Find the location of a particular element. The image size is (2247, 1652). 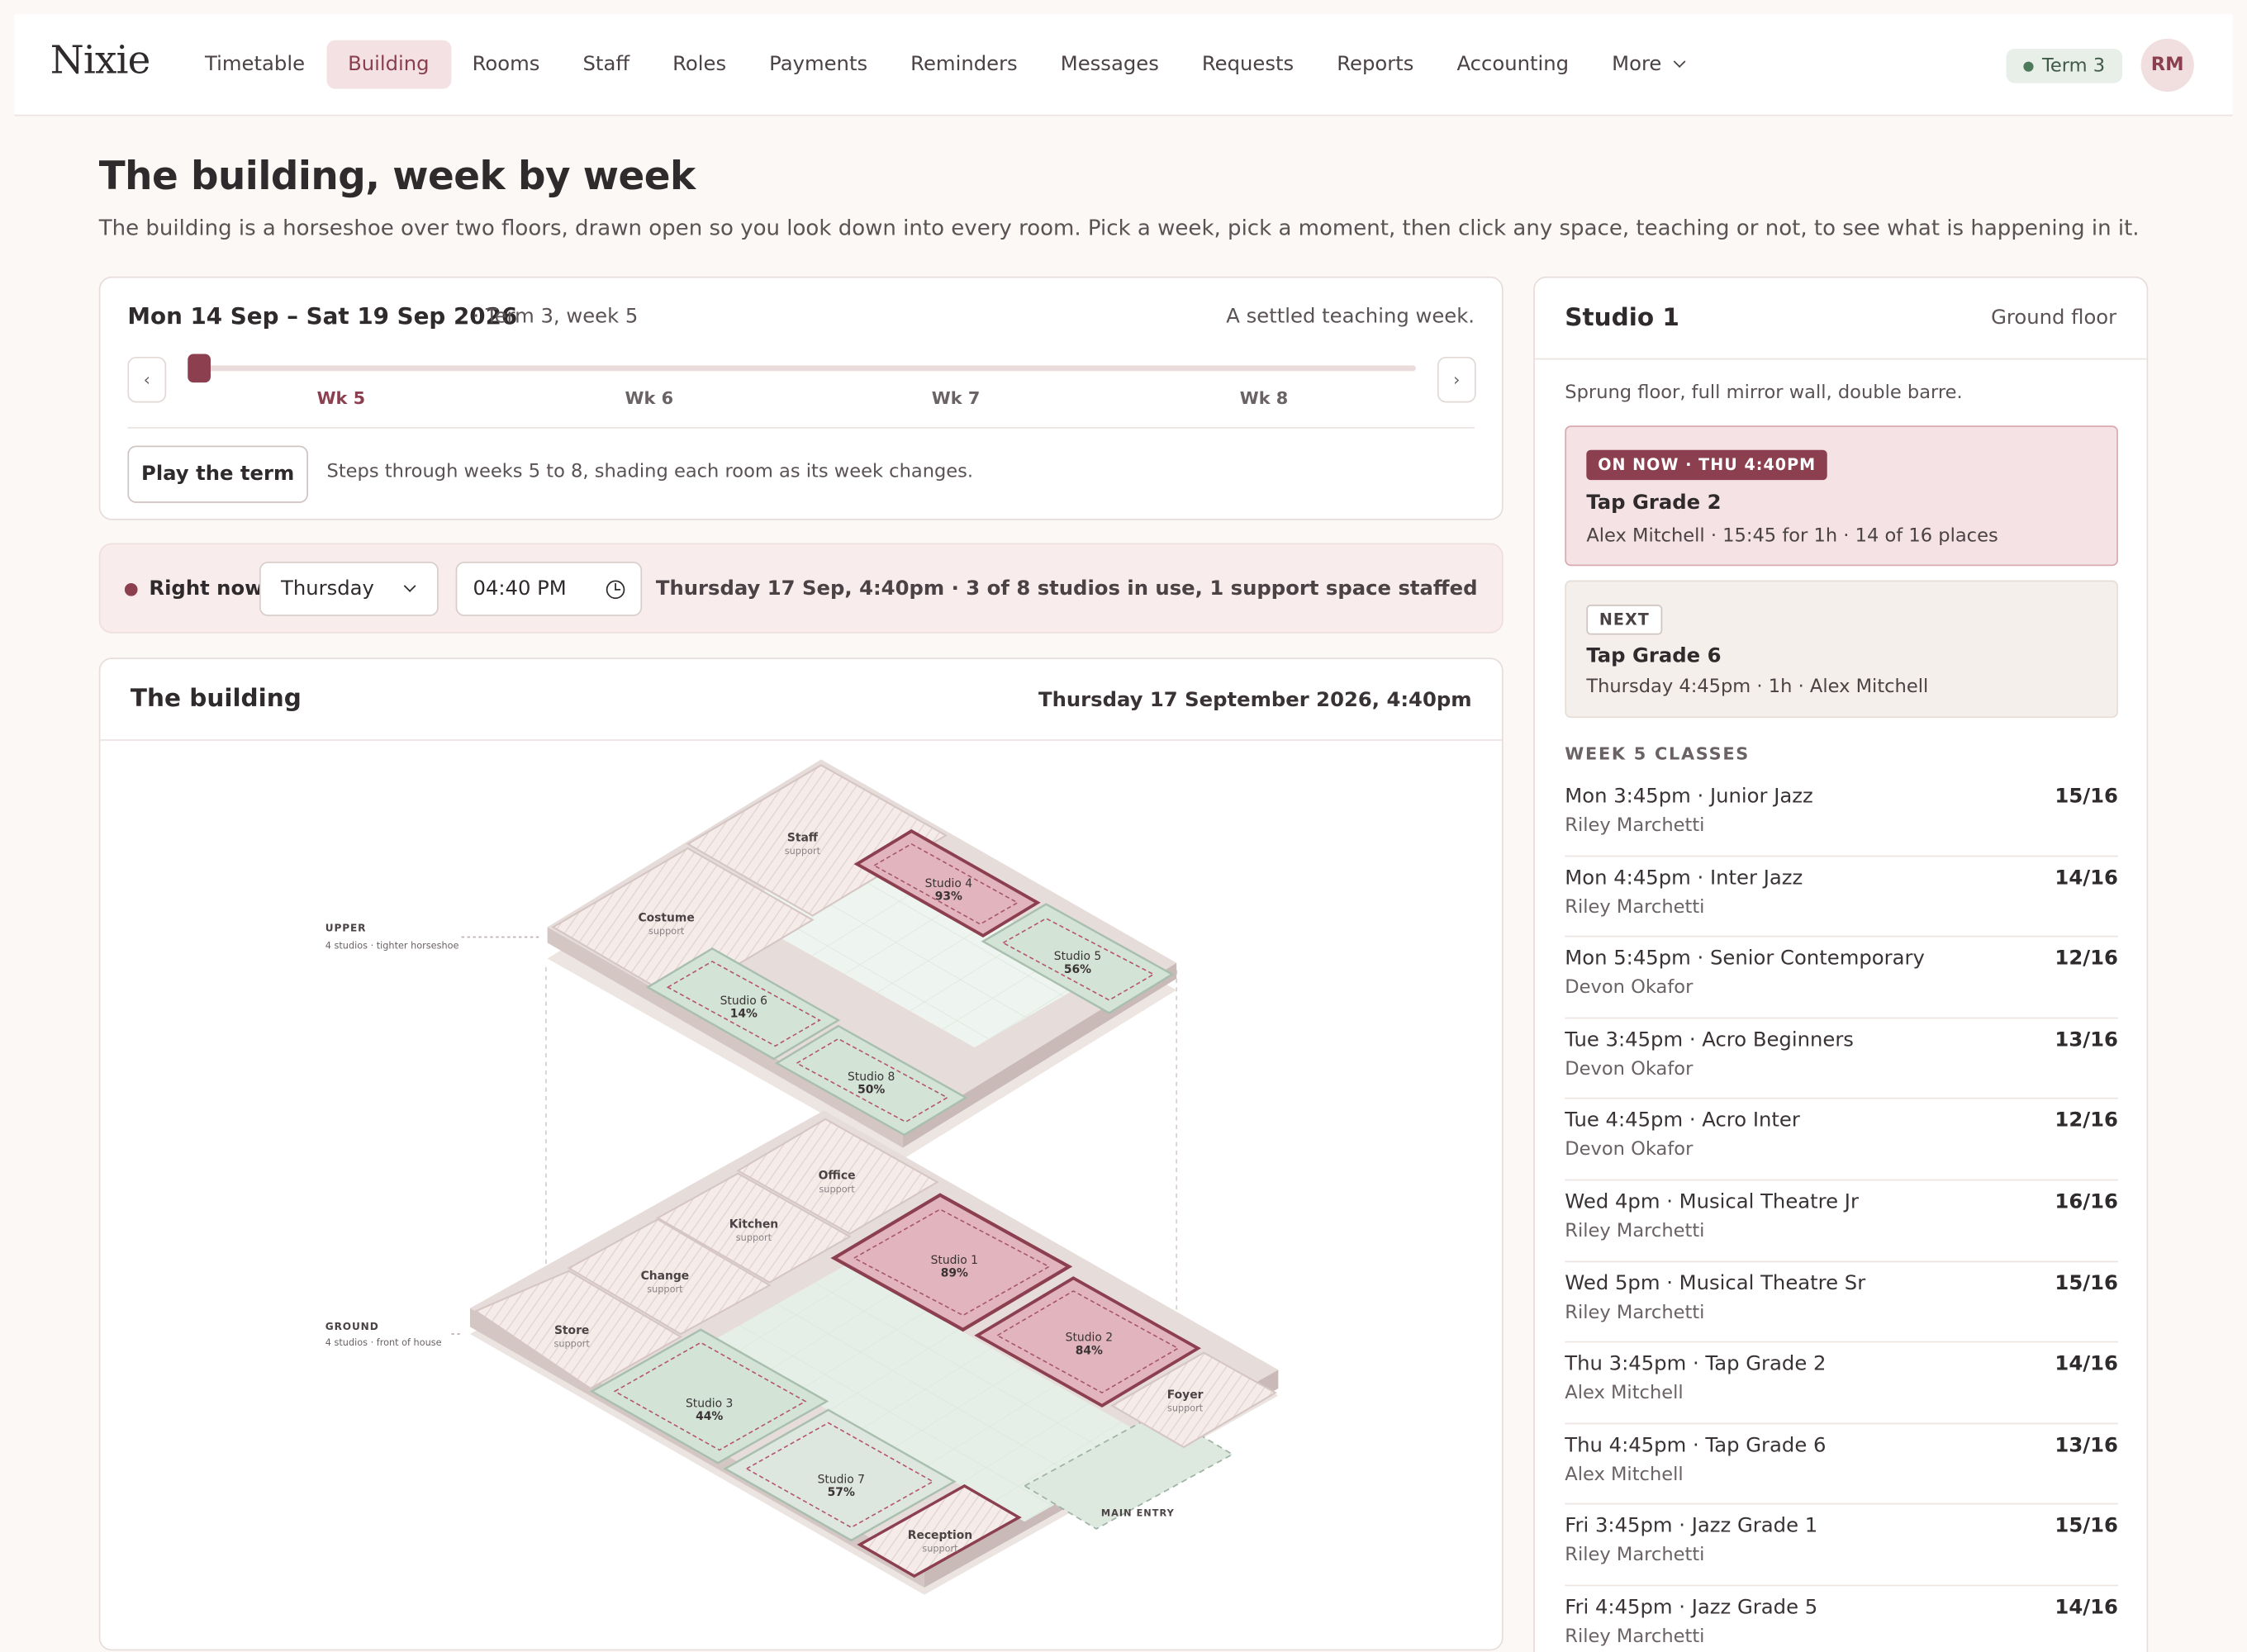

room-label: Store is located at coordinates (571, 1330).